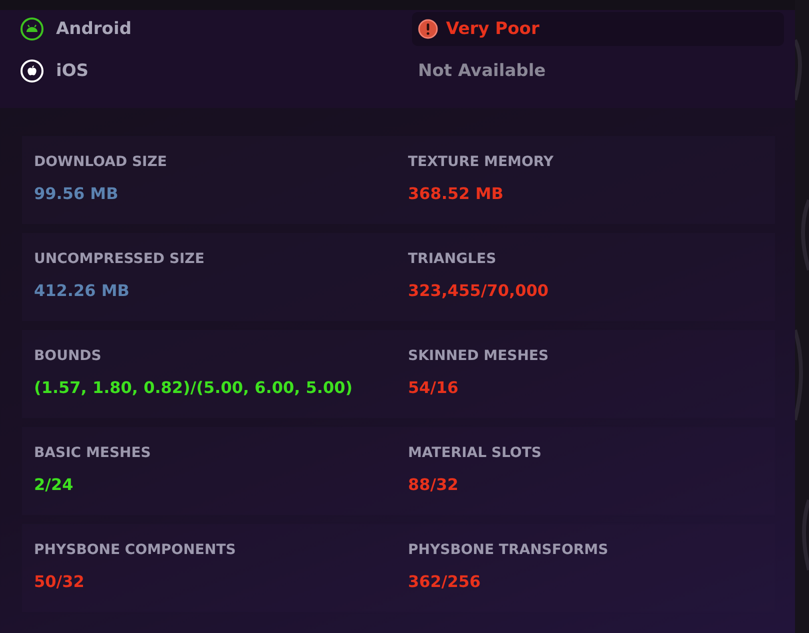 This screenshot has width=809, height=633. I want to click on stat-value: 50/32, so click(60, 581).